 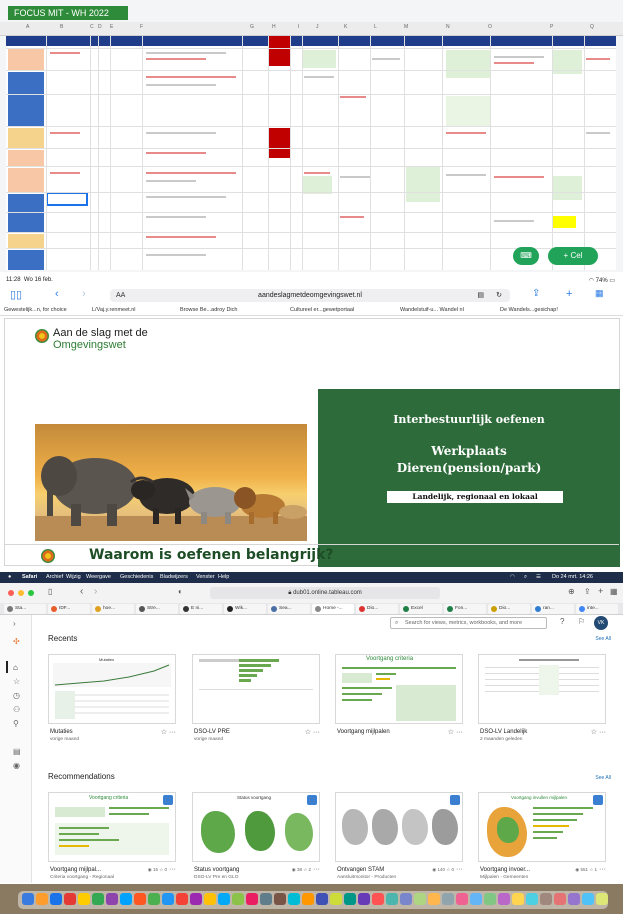 What do you see at coordinates (16, 294) in the screenshot?
I see `sidebar-toggle-icon: ▯▯` at bounding box center [16, 294].